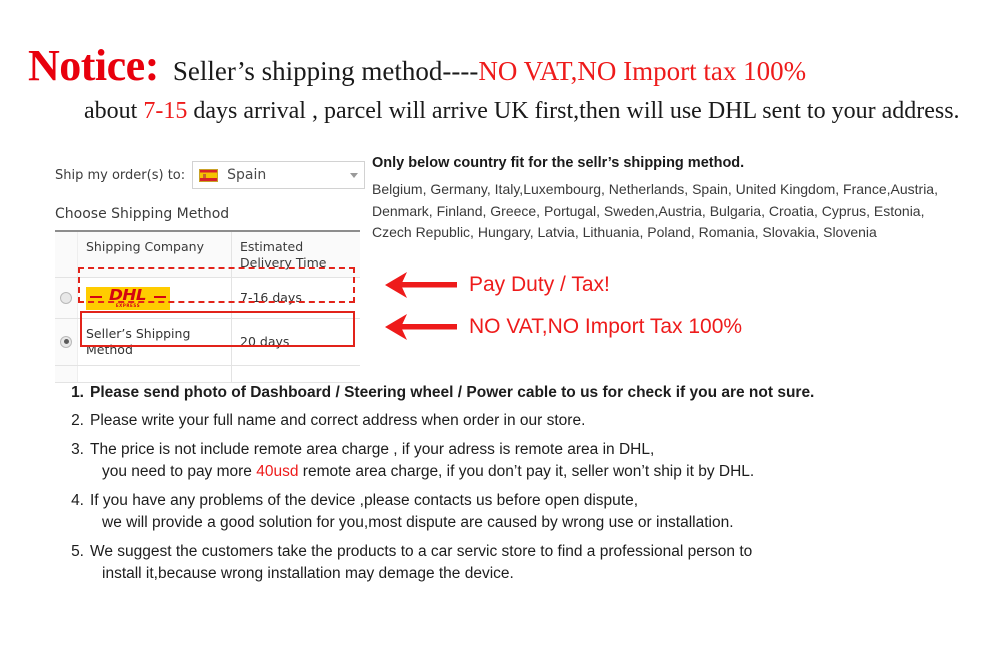  I want to click on country-select-value: Spain, so click(247, 175).